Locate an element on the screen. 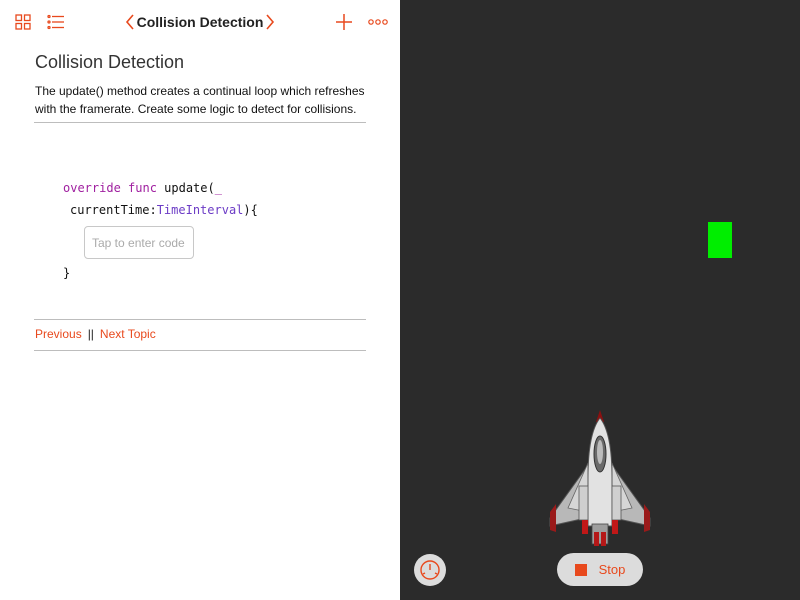 This screenshot has height=600, width=800. next-topic-link: Next Topic is located at coordinates (128, 334).